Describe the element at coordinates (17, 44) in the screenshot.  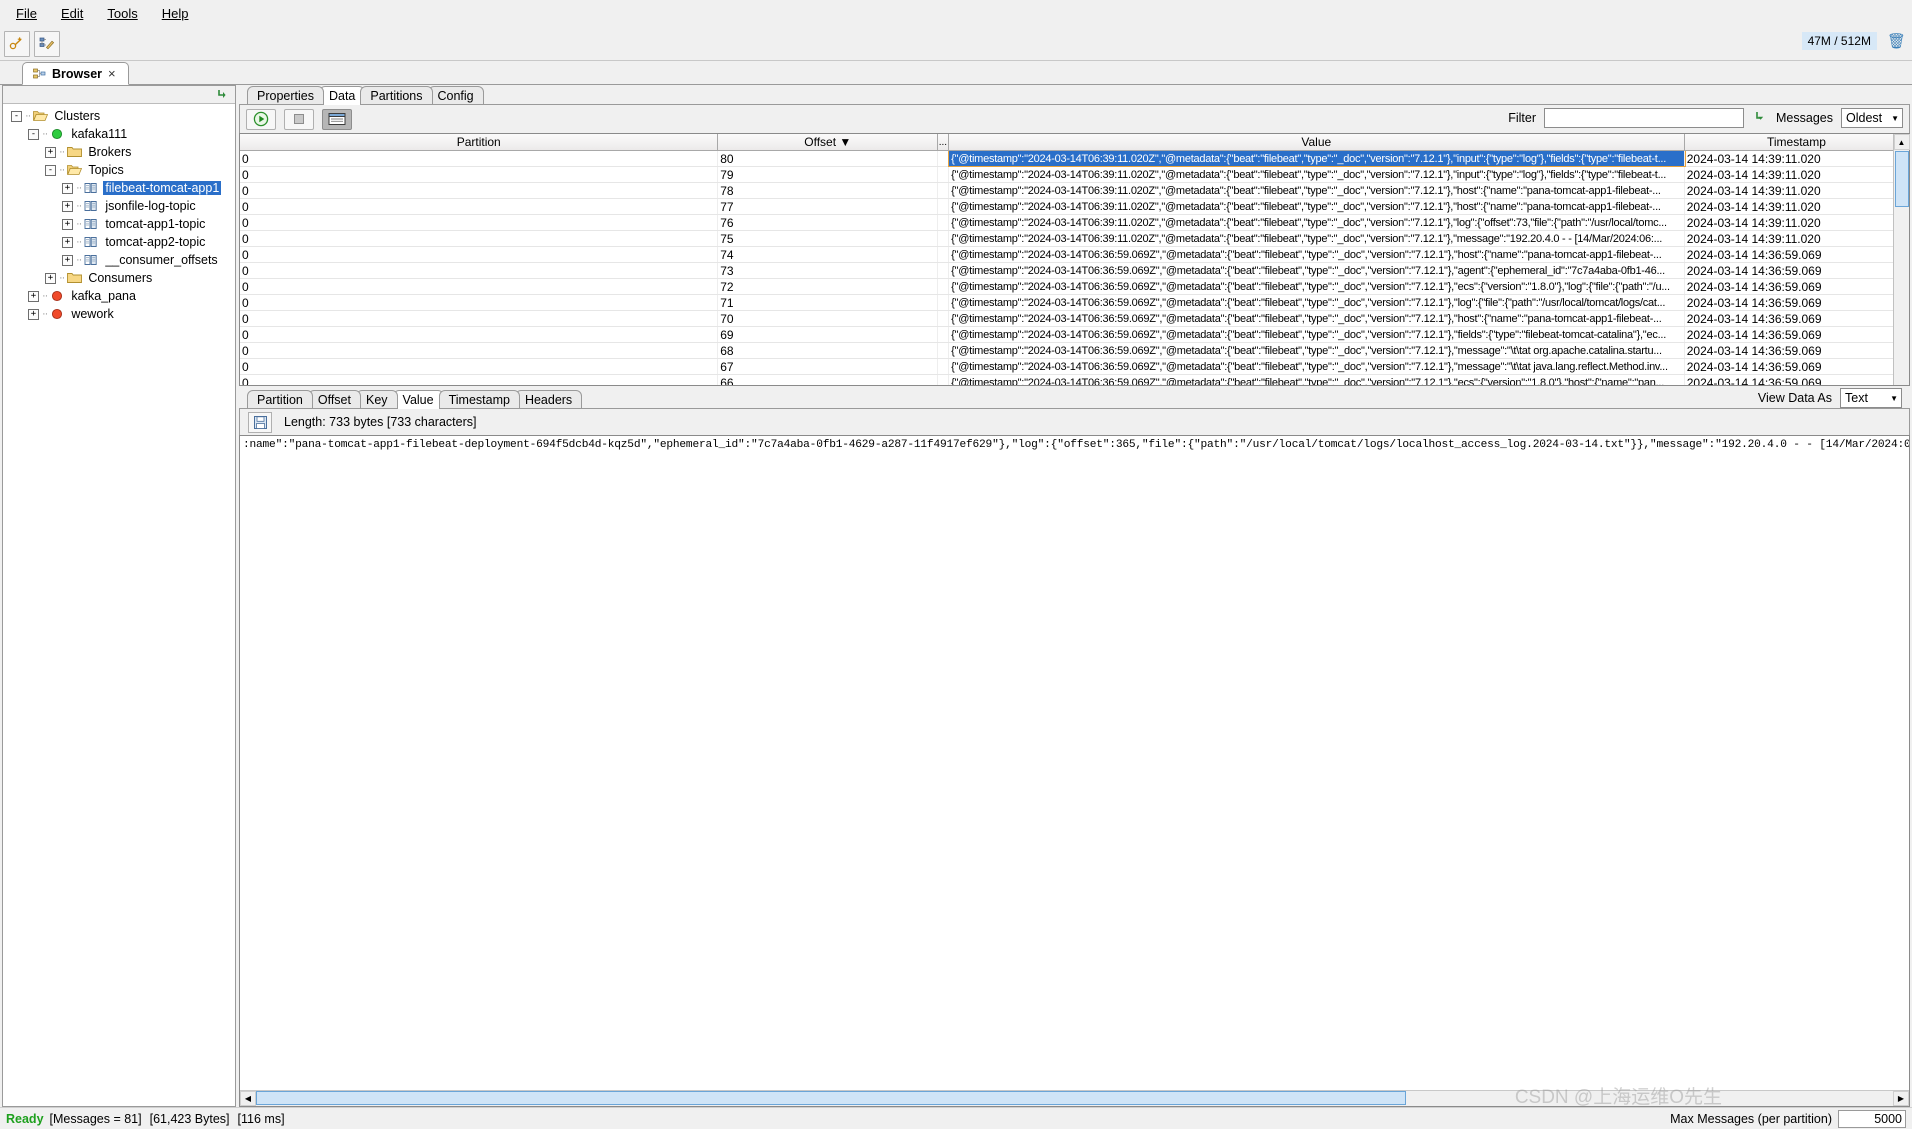
I see `add-cluster-button` at that location.